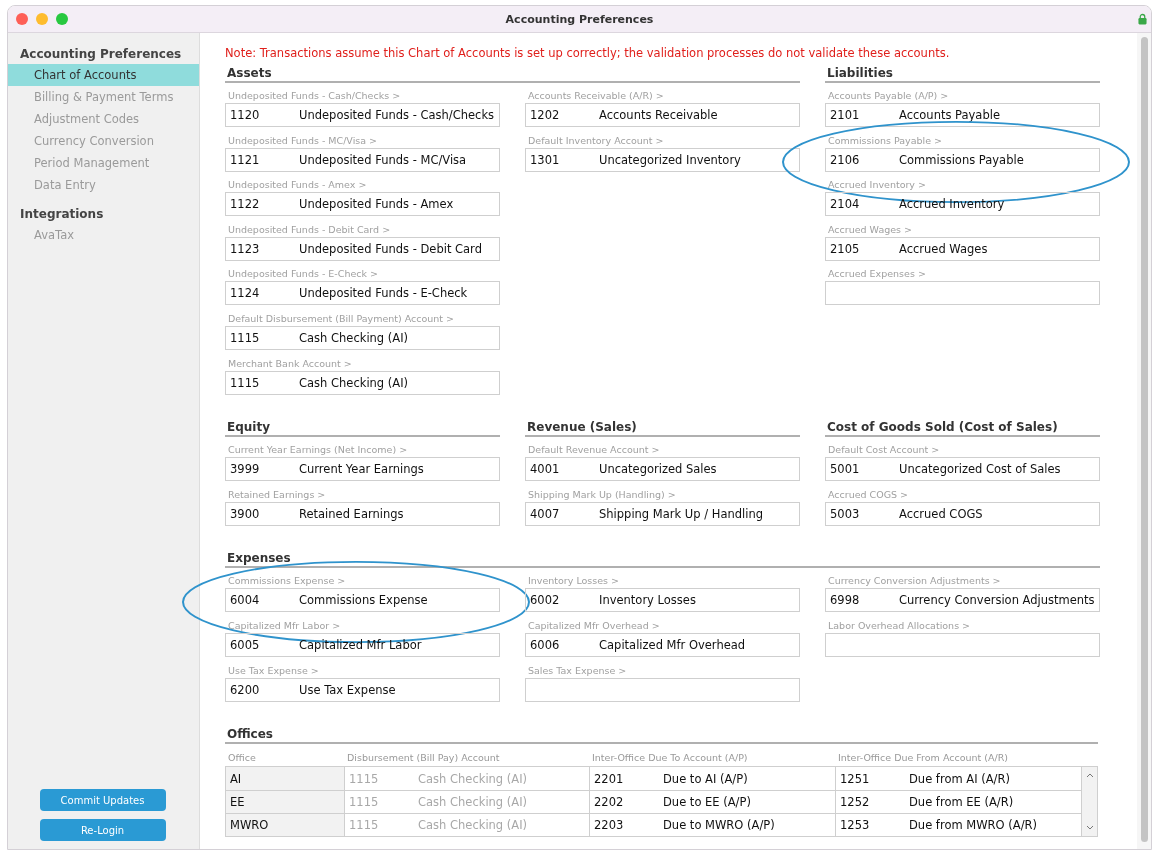  What do you see at coordinates (719, 825) in the screenshot?
I see `account-name: Due to MWRO (A/P)` at bounding box center [719, 825].